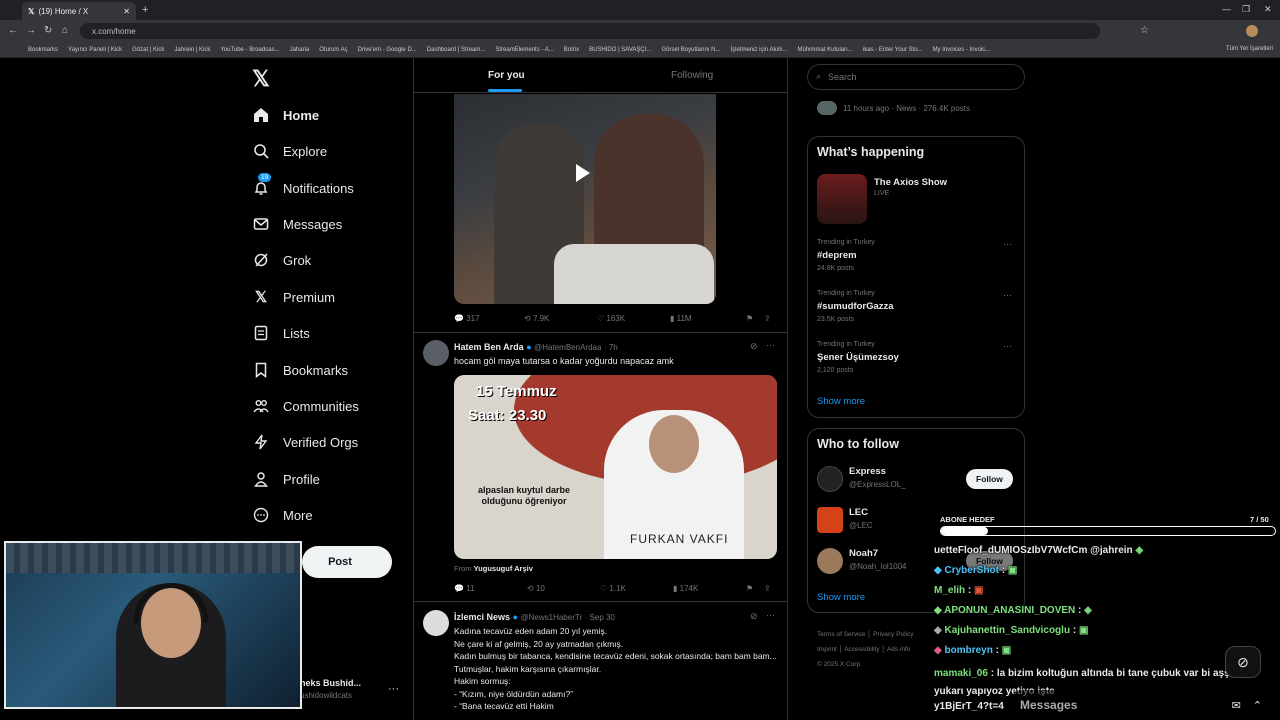 This screenshot has height=720, width=1280. Describe the element at coordinates (192, 50) in the screenshot. I see `bookmark-item: Jahrein | Kick` at that location.